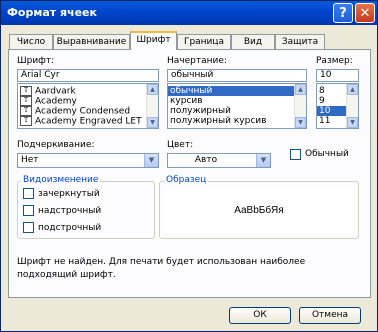 Image resolution: width=378 pixels, height=332 pixels. What do you see at coordinates (28, 210) in the screenshot?
I see `superscript-checkbox` at bounding box center [28, 210].